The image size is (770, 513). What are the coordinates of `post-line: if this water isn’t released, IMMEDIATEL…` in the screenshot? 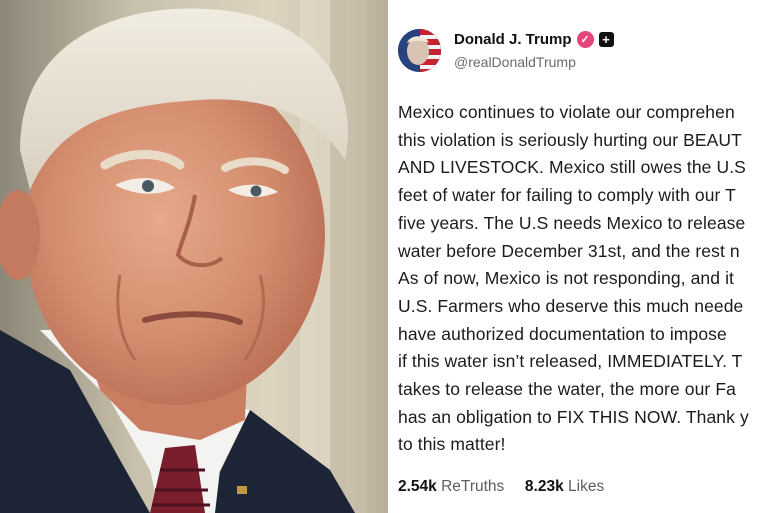 It's located at (570, 361).